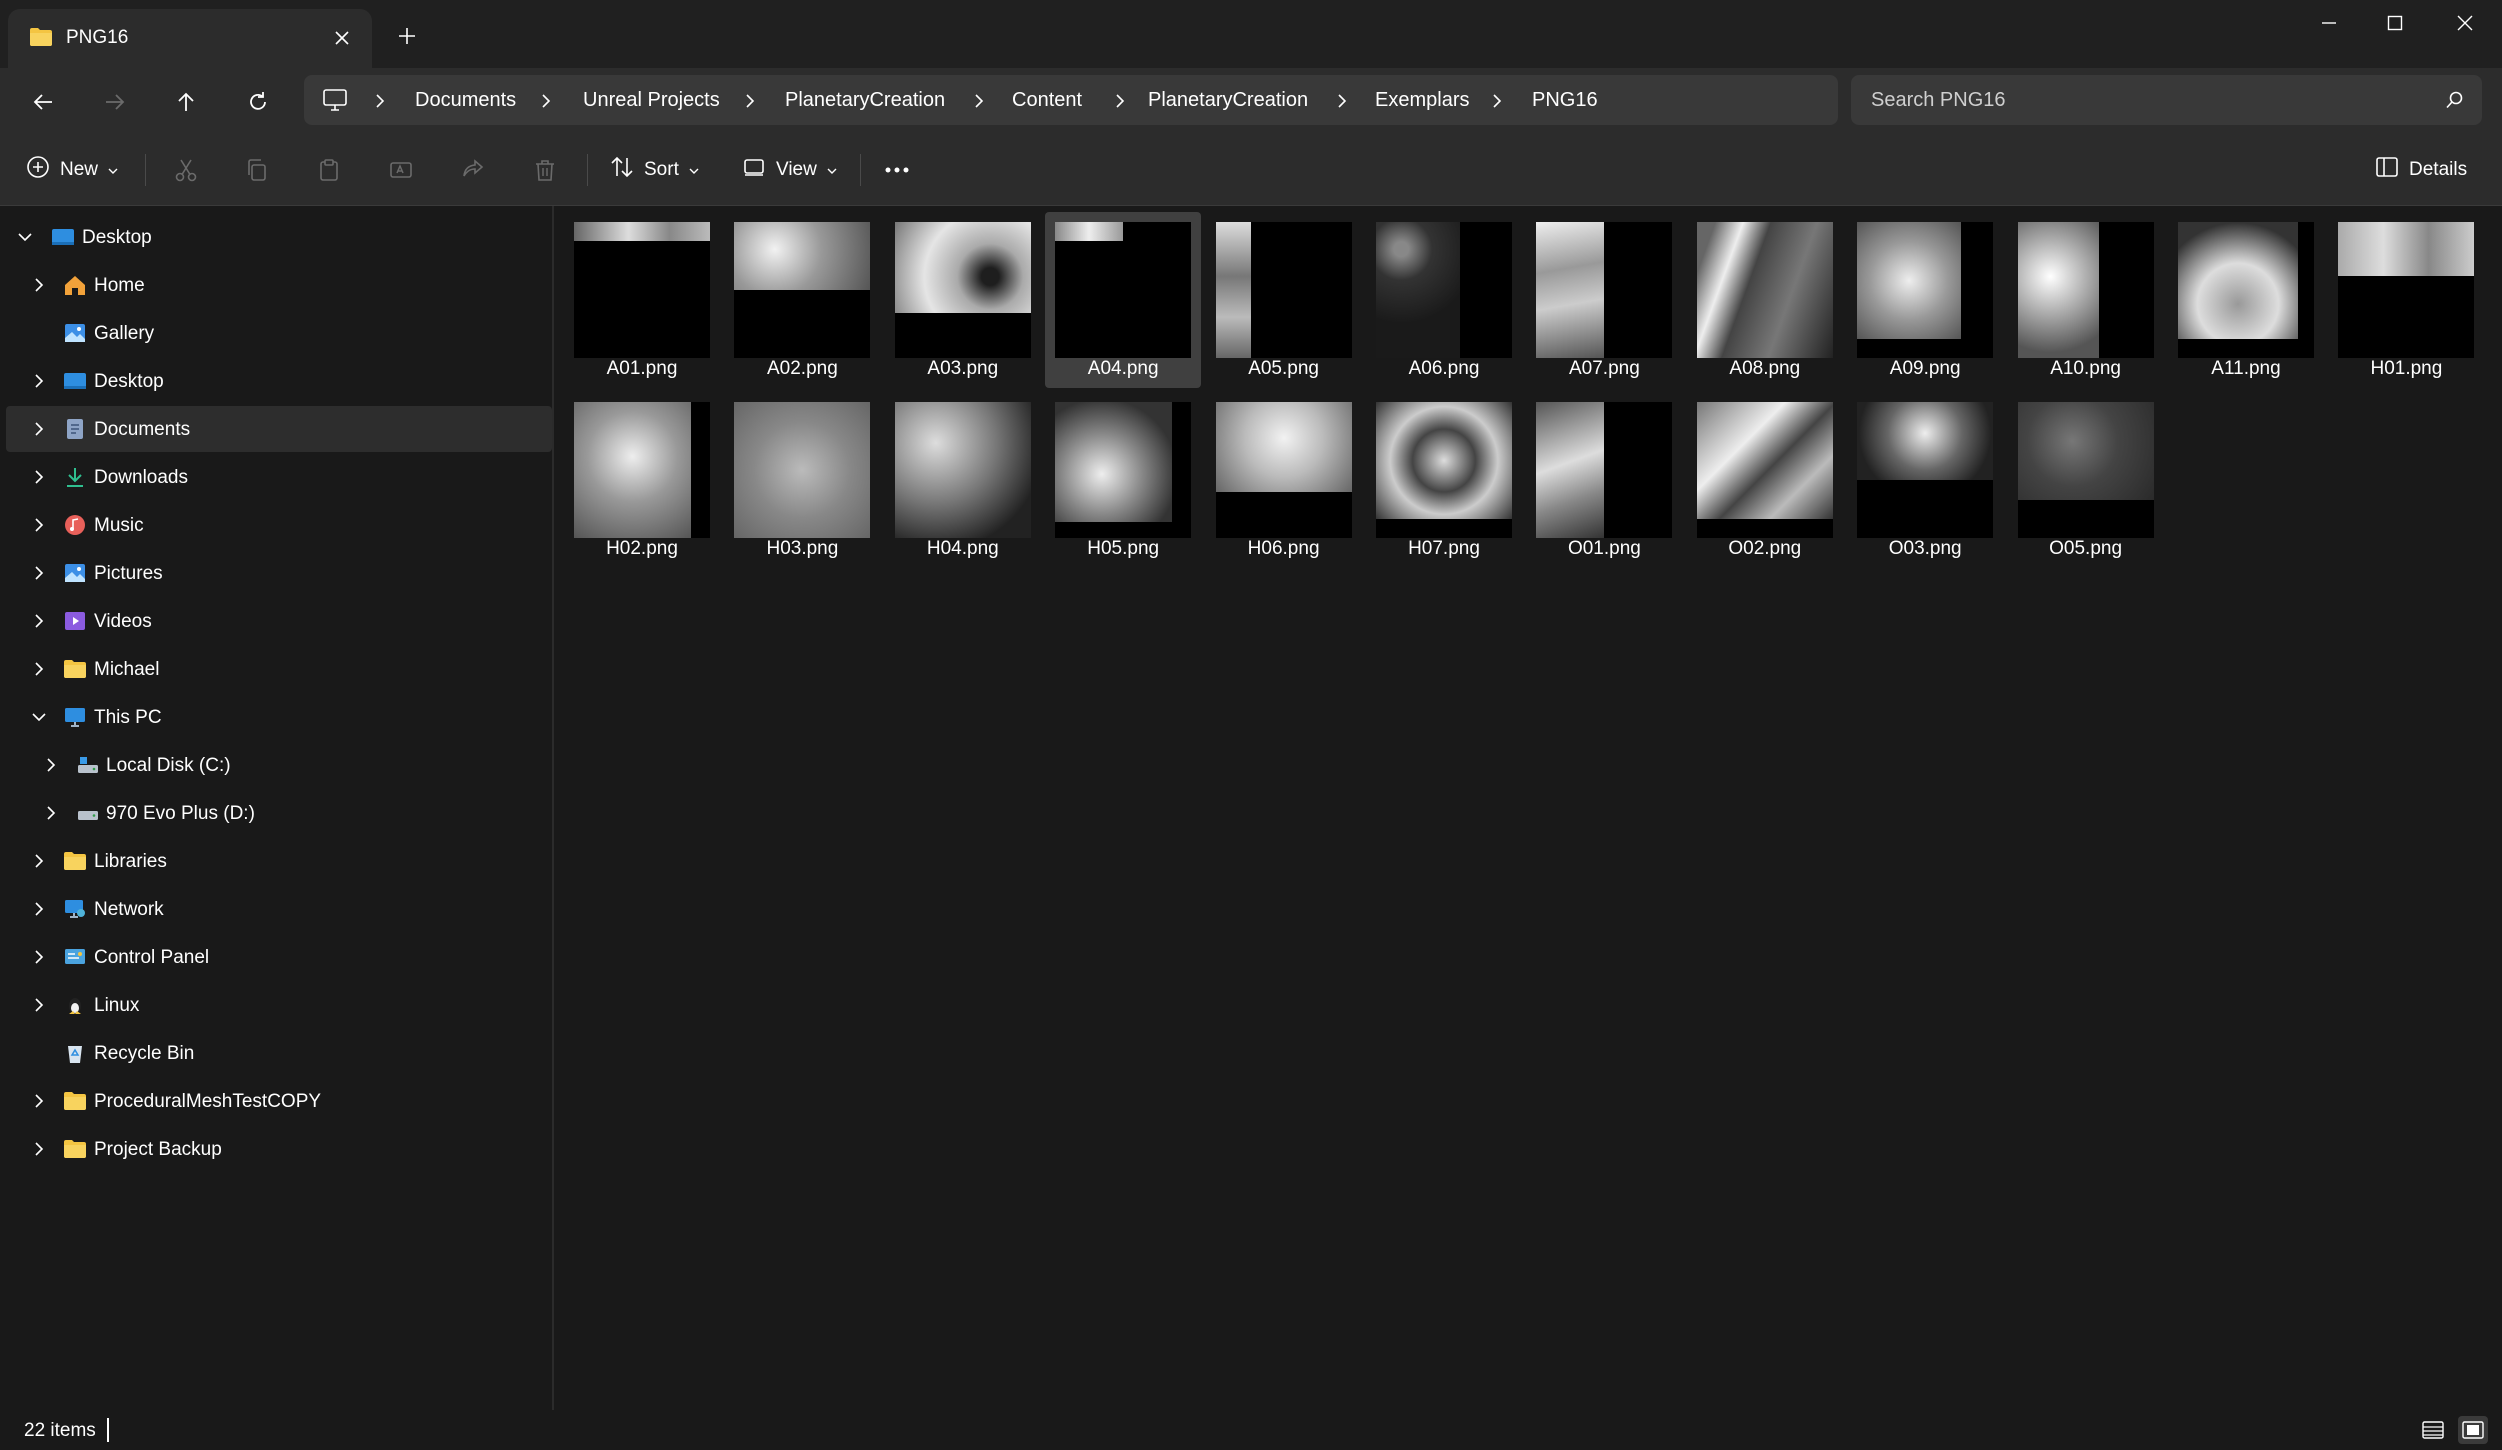 This screenshot has width=2502, height=1450. What do you see at coordinates (897, 170) in the screenshot?
I see `more-options-icon` at bounding box center [897, 170].